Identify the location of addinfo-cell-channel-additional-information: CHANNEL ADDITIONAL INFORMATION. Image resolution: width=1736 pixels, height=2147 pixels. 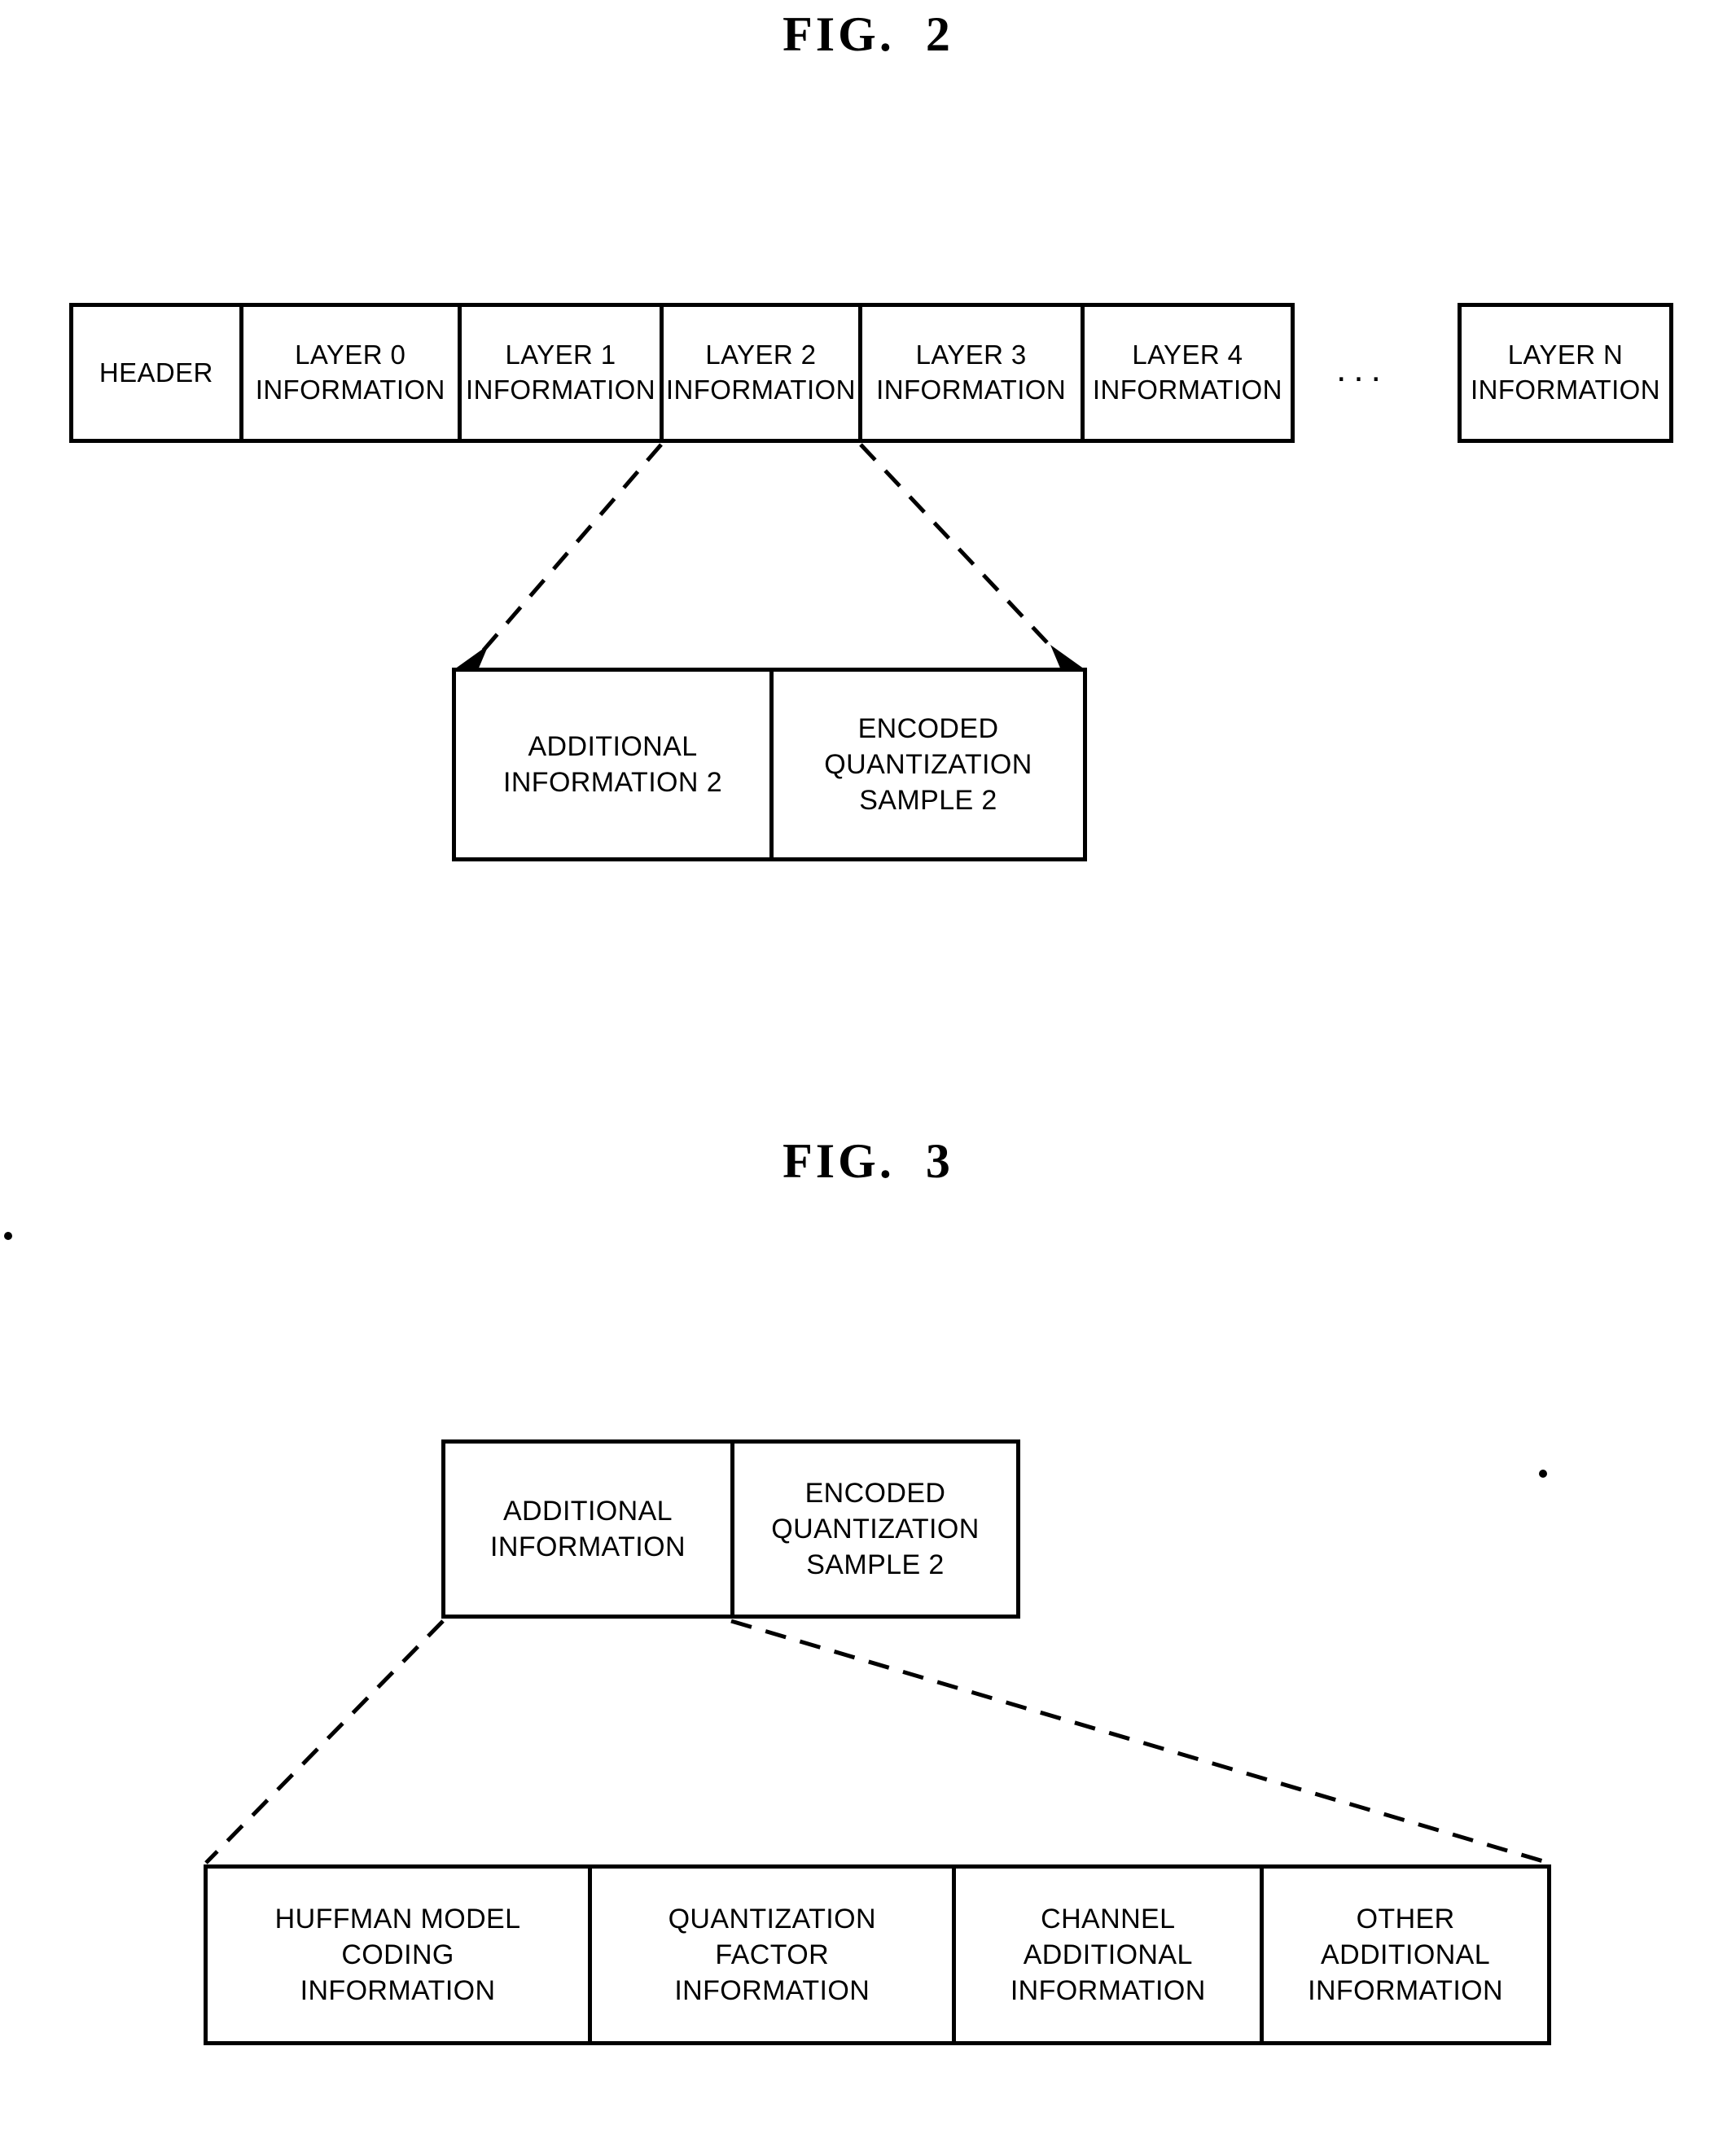
(1106, 1955).